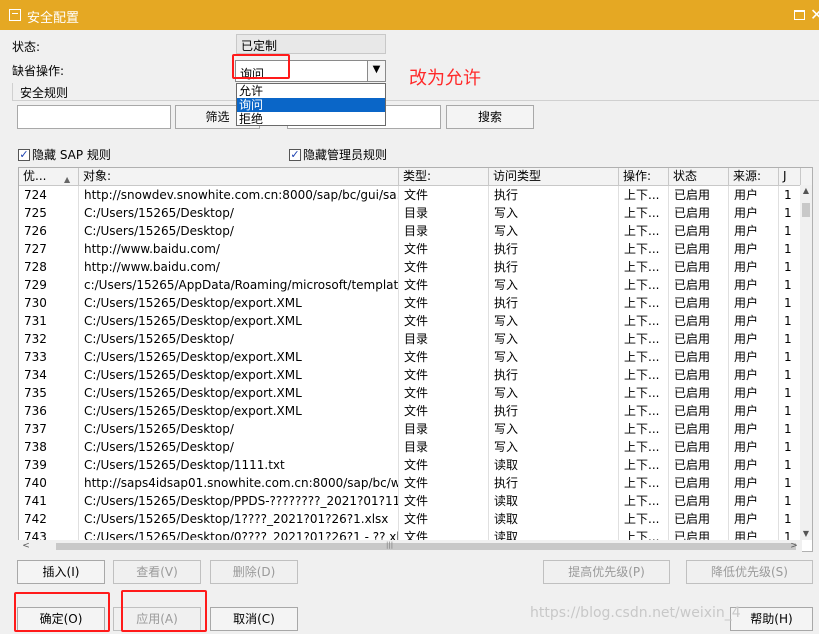 The image size is (819, 634). Describe the element at coordinates (26, 47) in the screenshot. I see `status-label: 状态:` at that location.